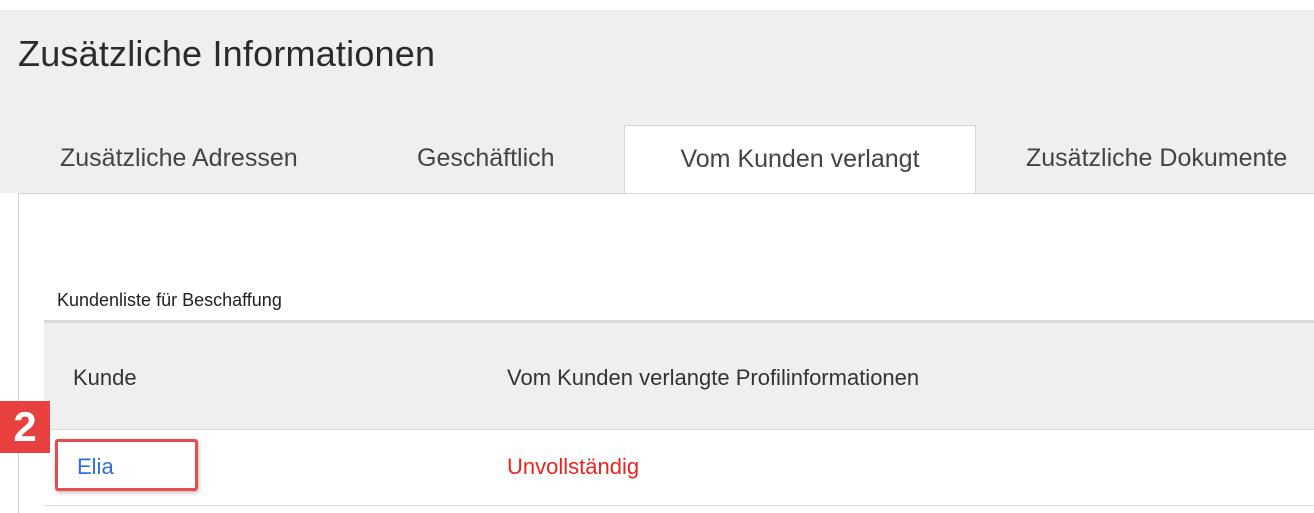  Describe the element at coordinates (227, 53) in the screenshot. I see `page-title: Zusätzliche Informationen` at that location.